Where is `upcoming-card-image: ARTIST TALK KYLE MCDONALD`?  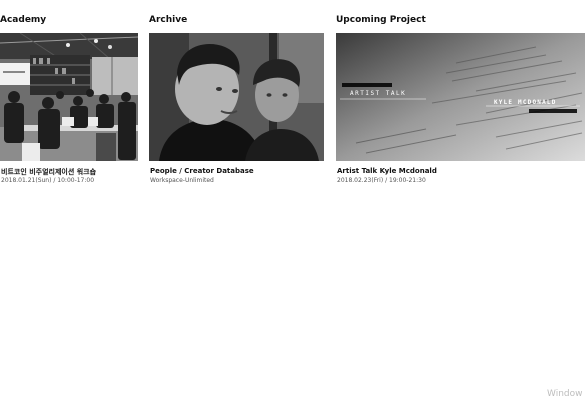 upcoming-card-image: ARTIST TALK KYLE MCDONALD is located at coordinates (460, 97).